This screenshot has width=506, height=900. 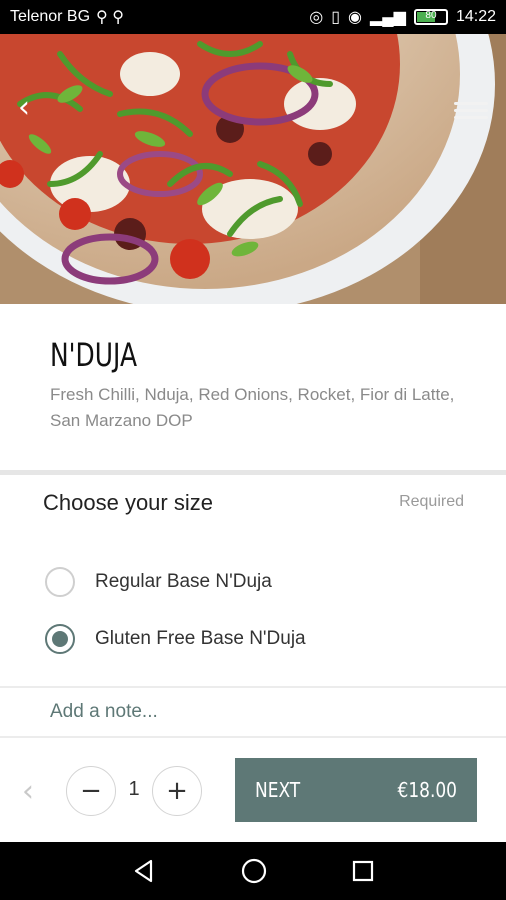 What do you see at coordinates (253, 17) in the screenshot?
I see `status-bar: Telenor BG ⚲ ⚲ ◎ ▯ ◉ ▂▄▆ 80 14:22` at bounding box center [253, 17].